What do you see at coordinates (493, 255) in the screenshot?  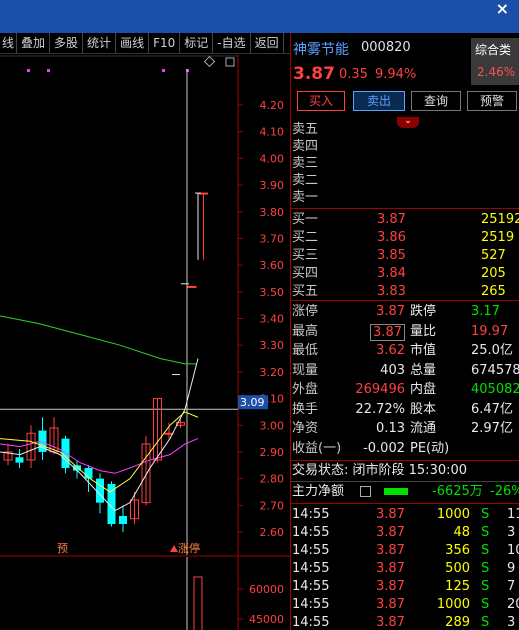 I see `bid-volume: 527` at bounding box center [493, 255].